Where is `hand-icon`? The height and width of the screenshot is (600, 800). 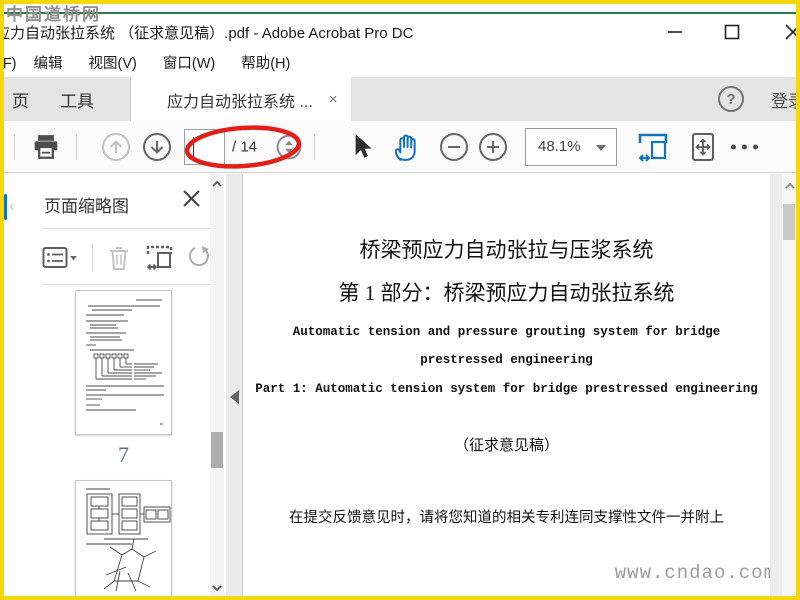
hand-icon is located at coordinates (405, 147).